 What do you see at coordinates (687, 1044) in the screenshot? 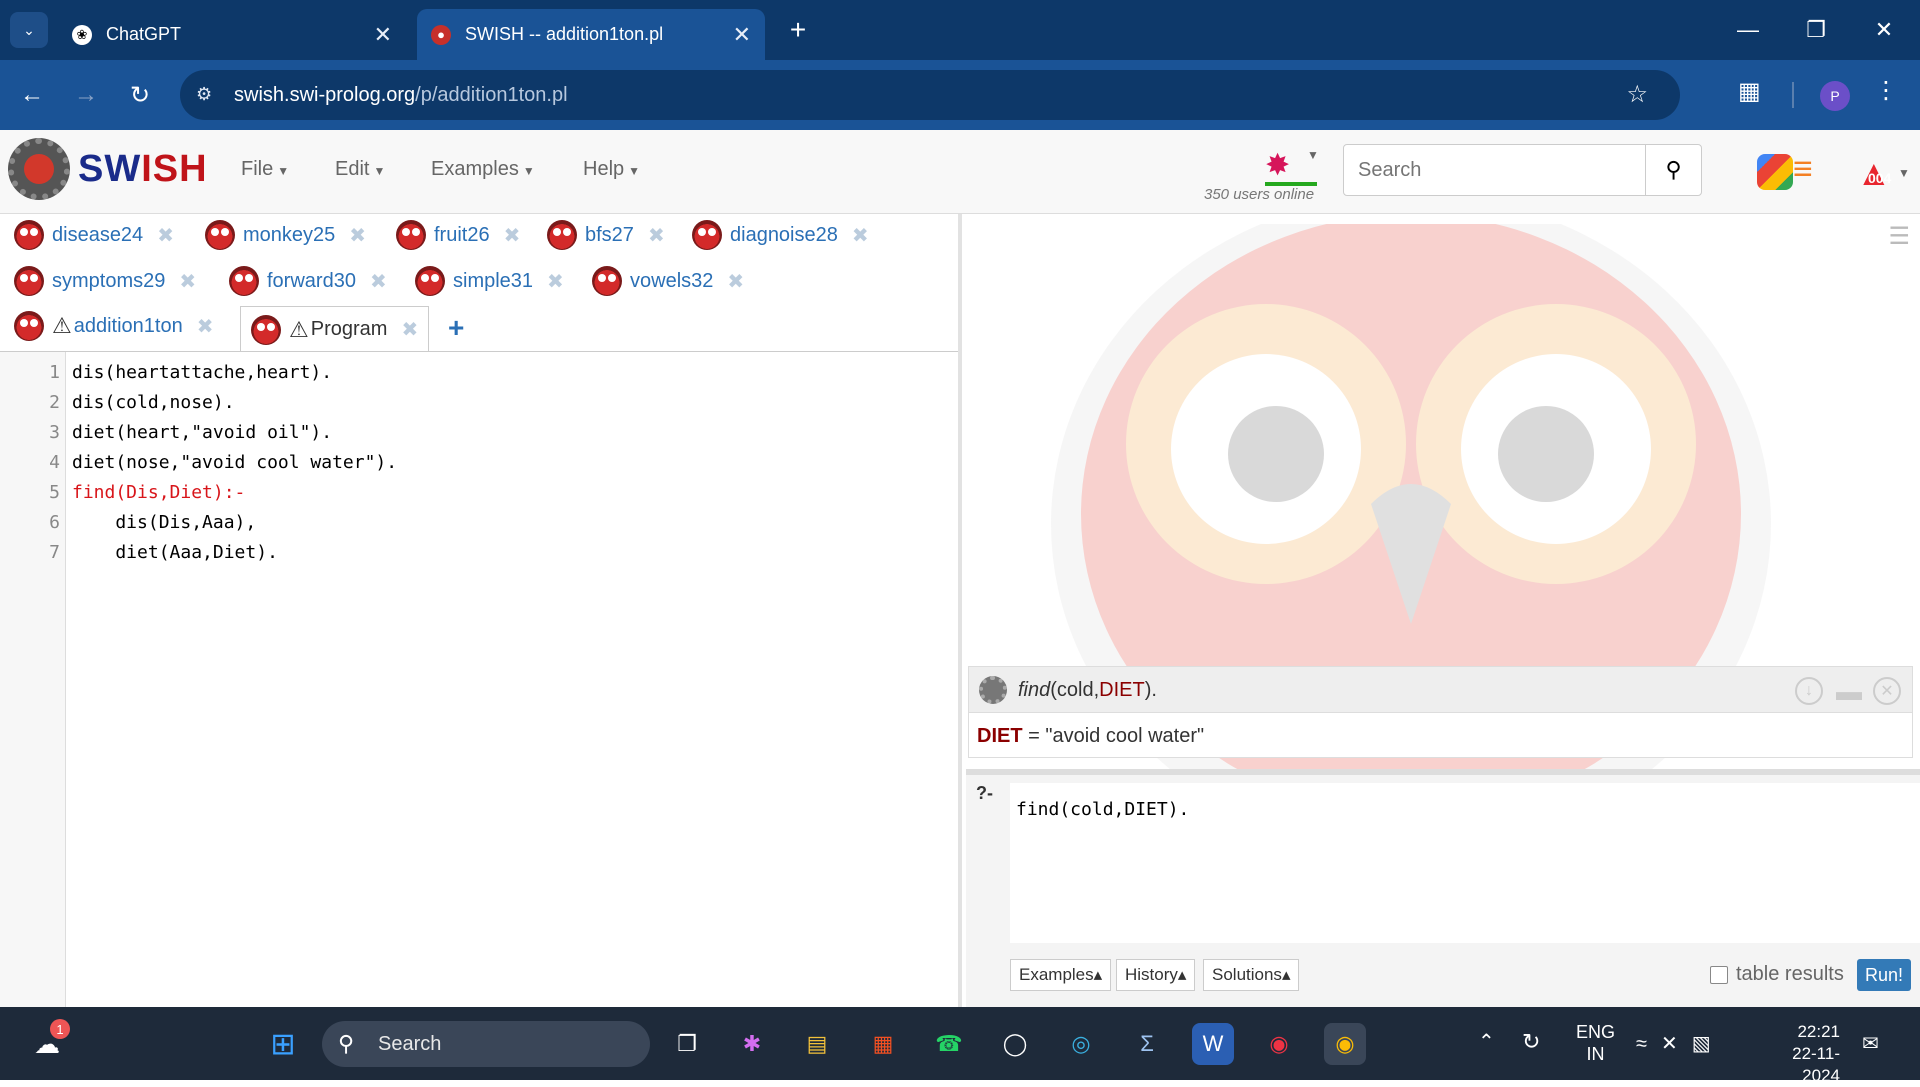
I see `task-view-icon: ❐` at bounding box center [687, 1044].